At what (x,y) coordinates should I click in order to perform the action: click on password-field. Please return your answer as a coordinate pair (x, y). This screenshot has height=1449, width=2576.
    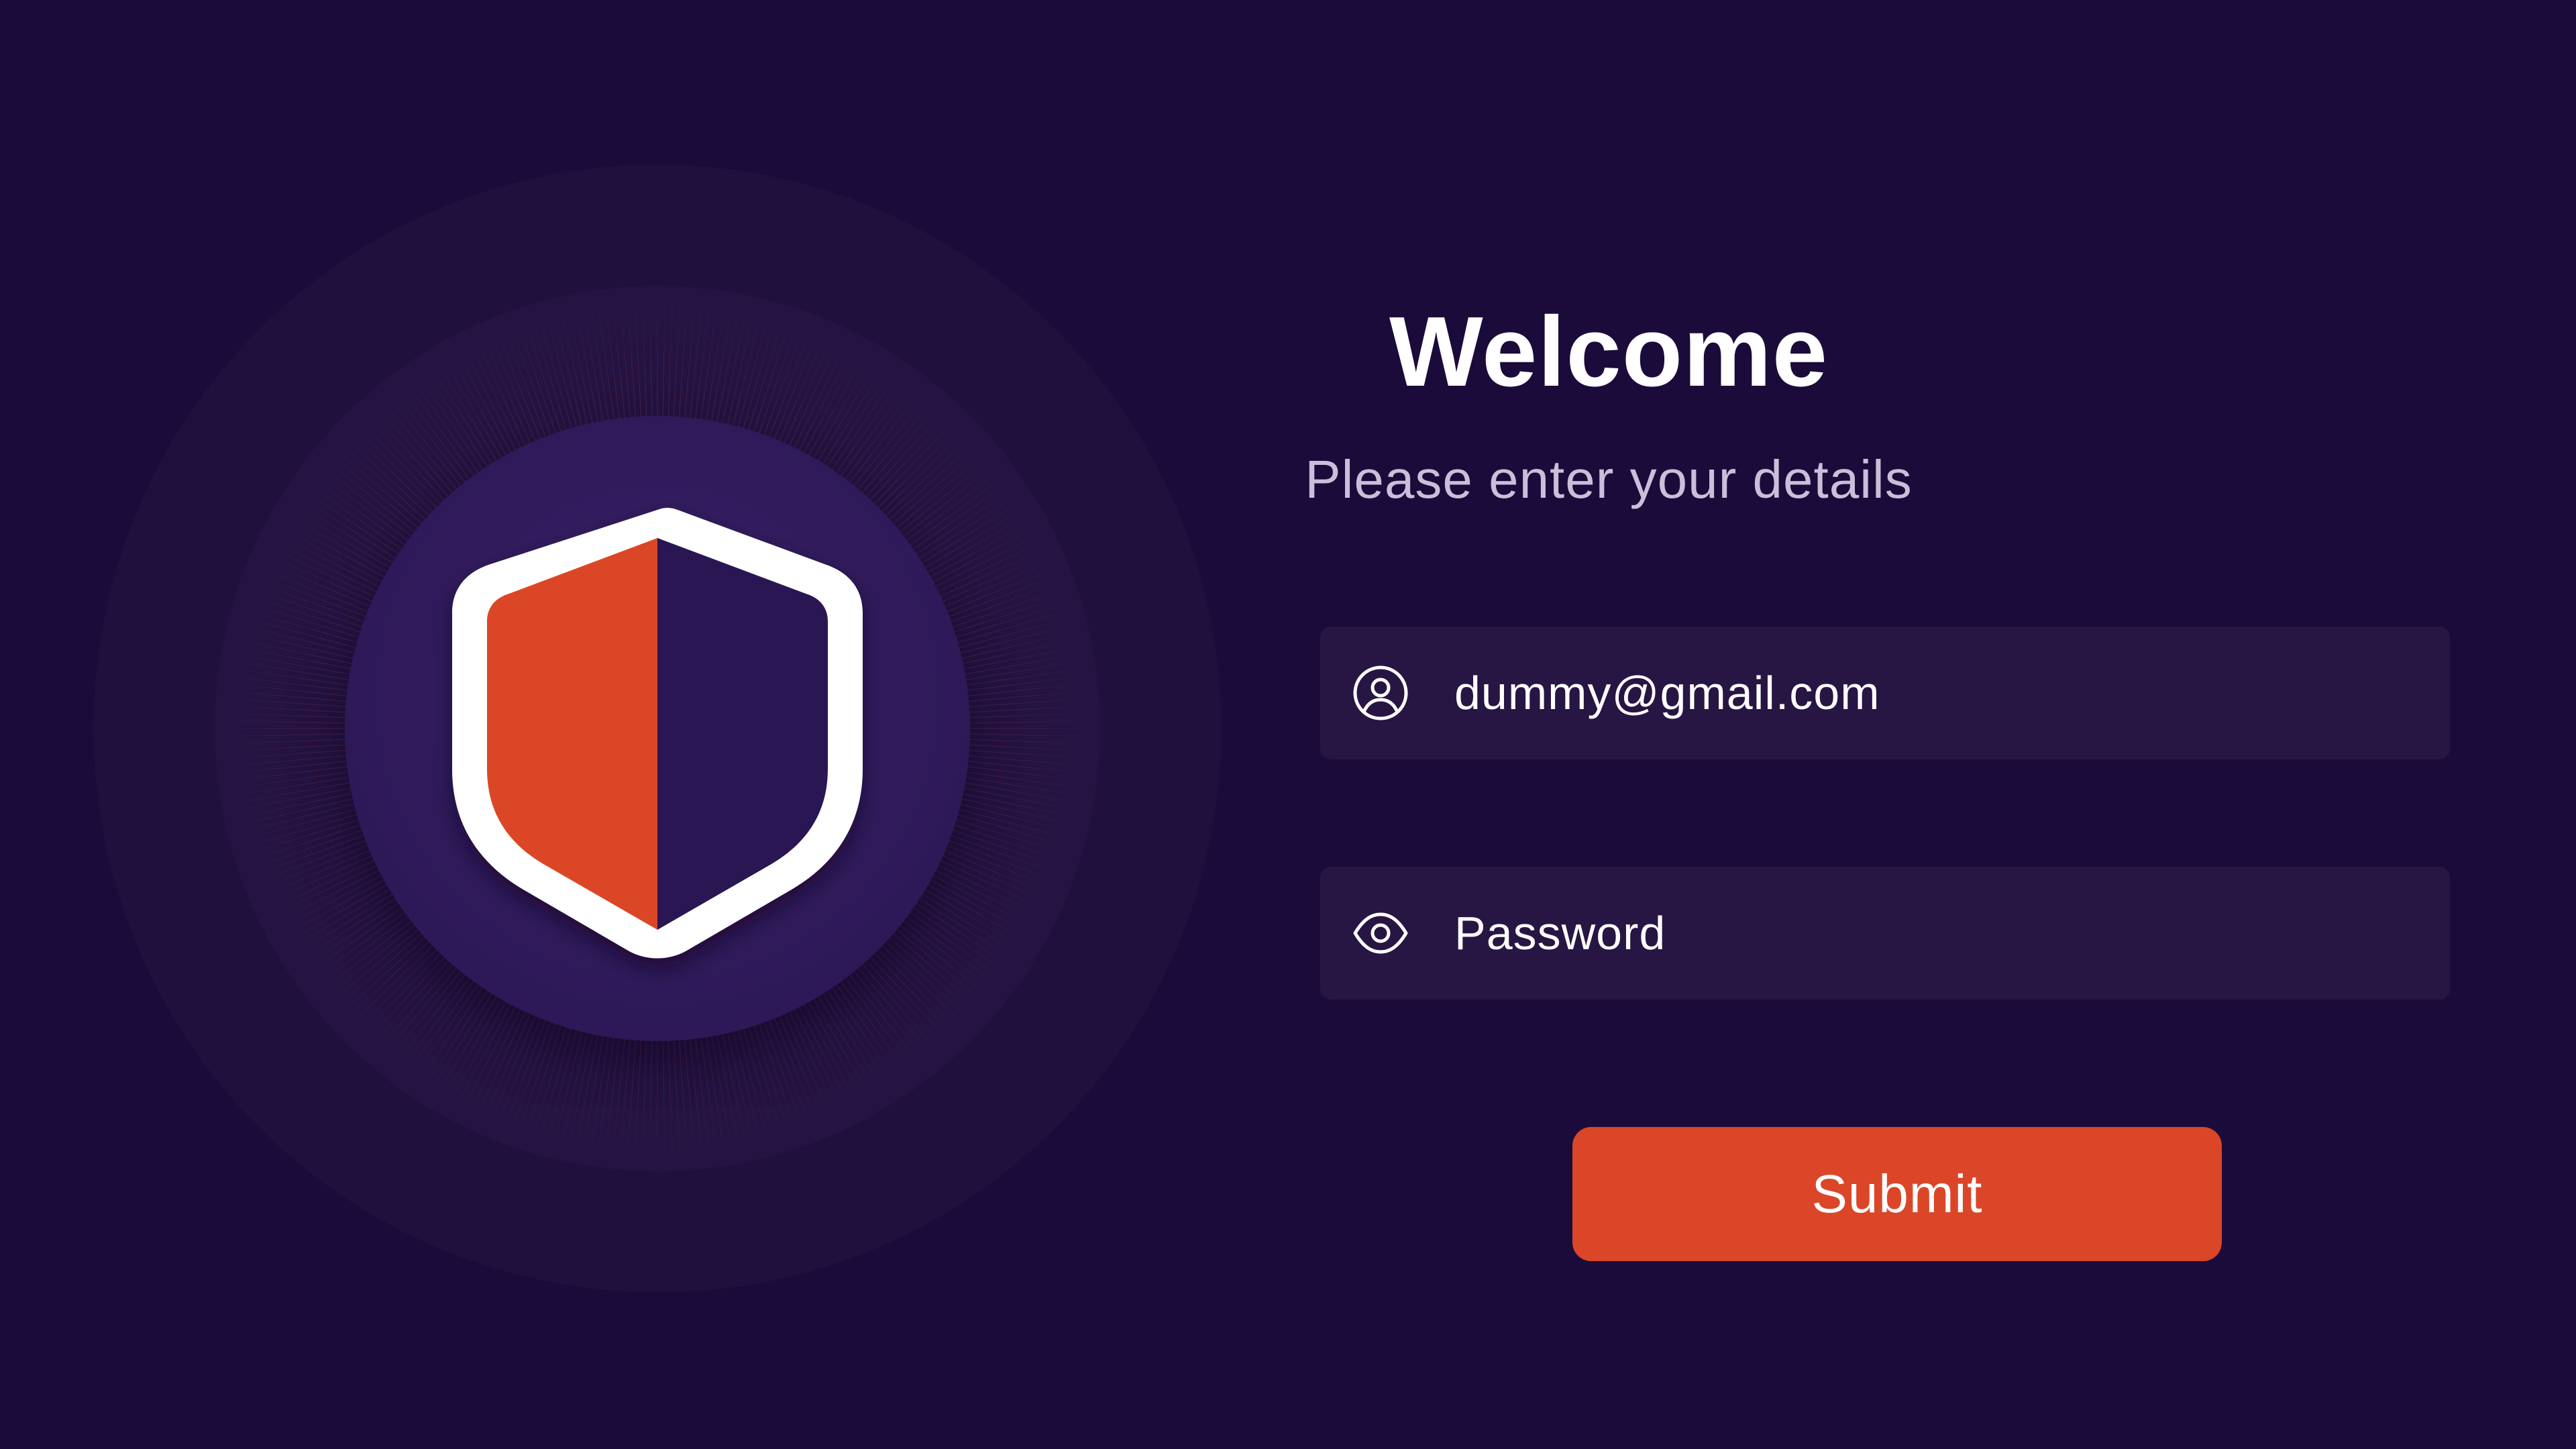
    Looking at the image, I should click on (1885, 933).